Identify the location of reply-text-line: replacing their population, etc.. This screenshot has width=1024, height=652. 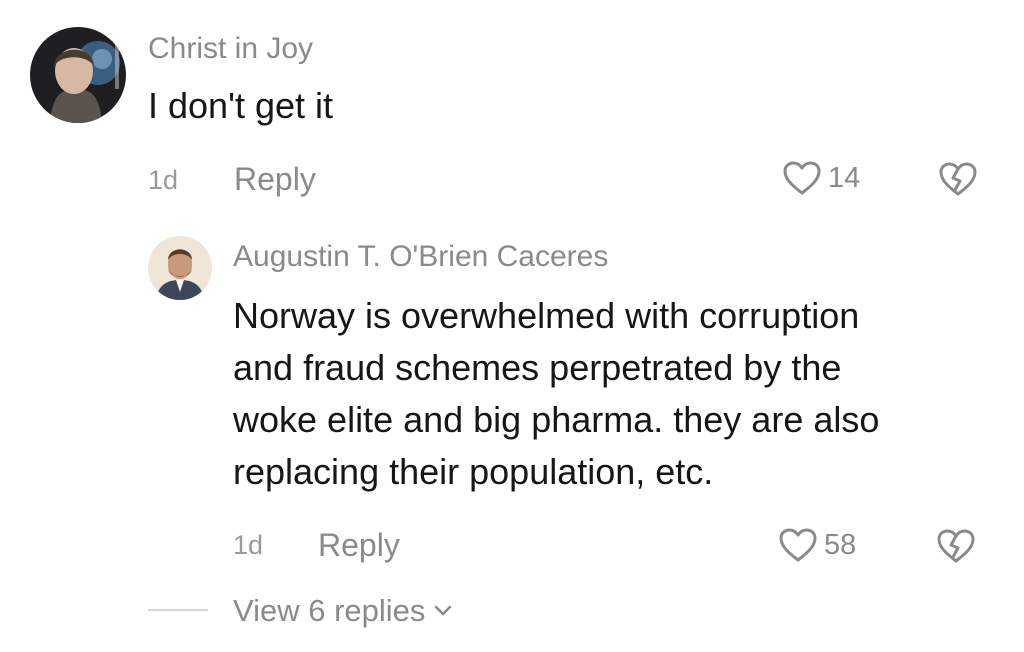
(473, 471).